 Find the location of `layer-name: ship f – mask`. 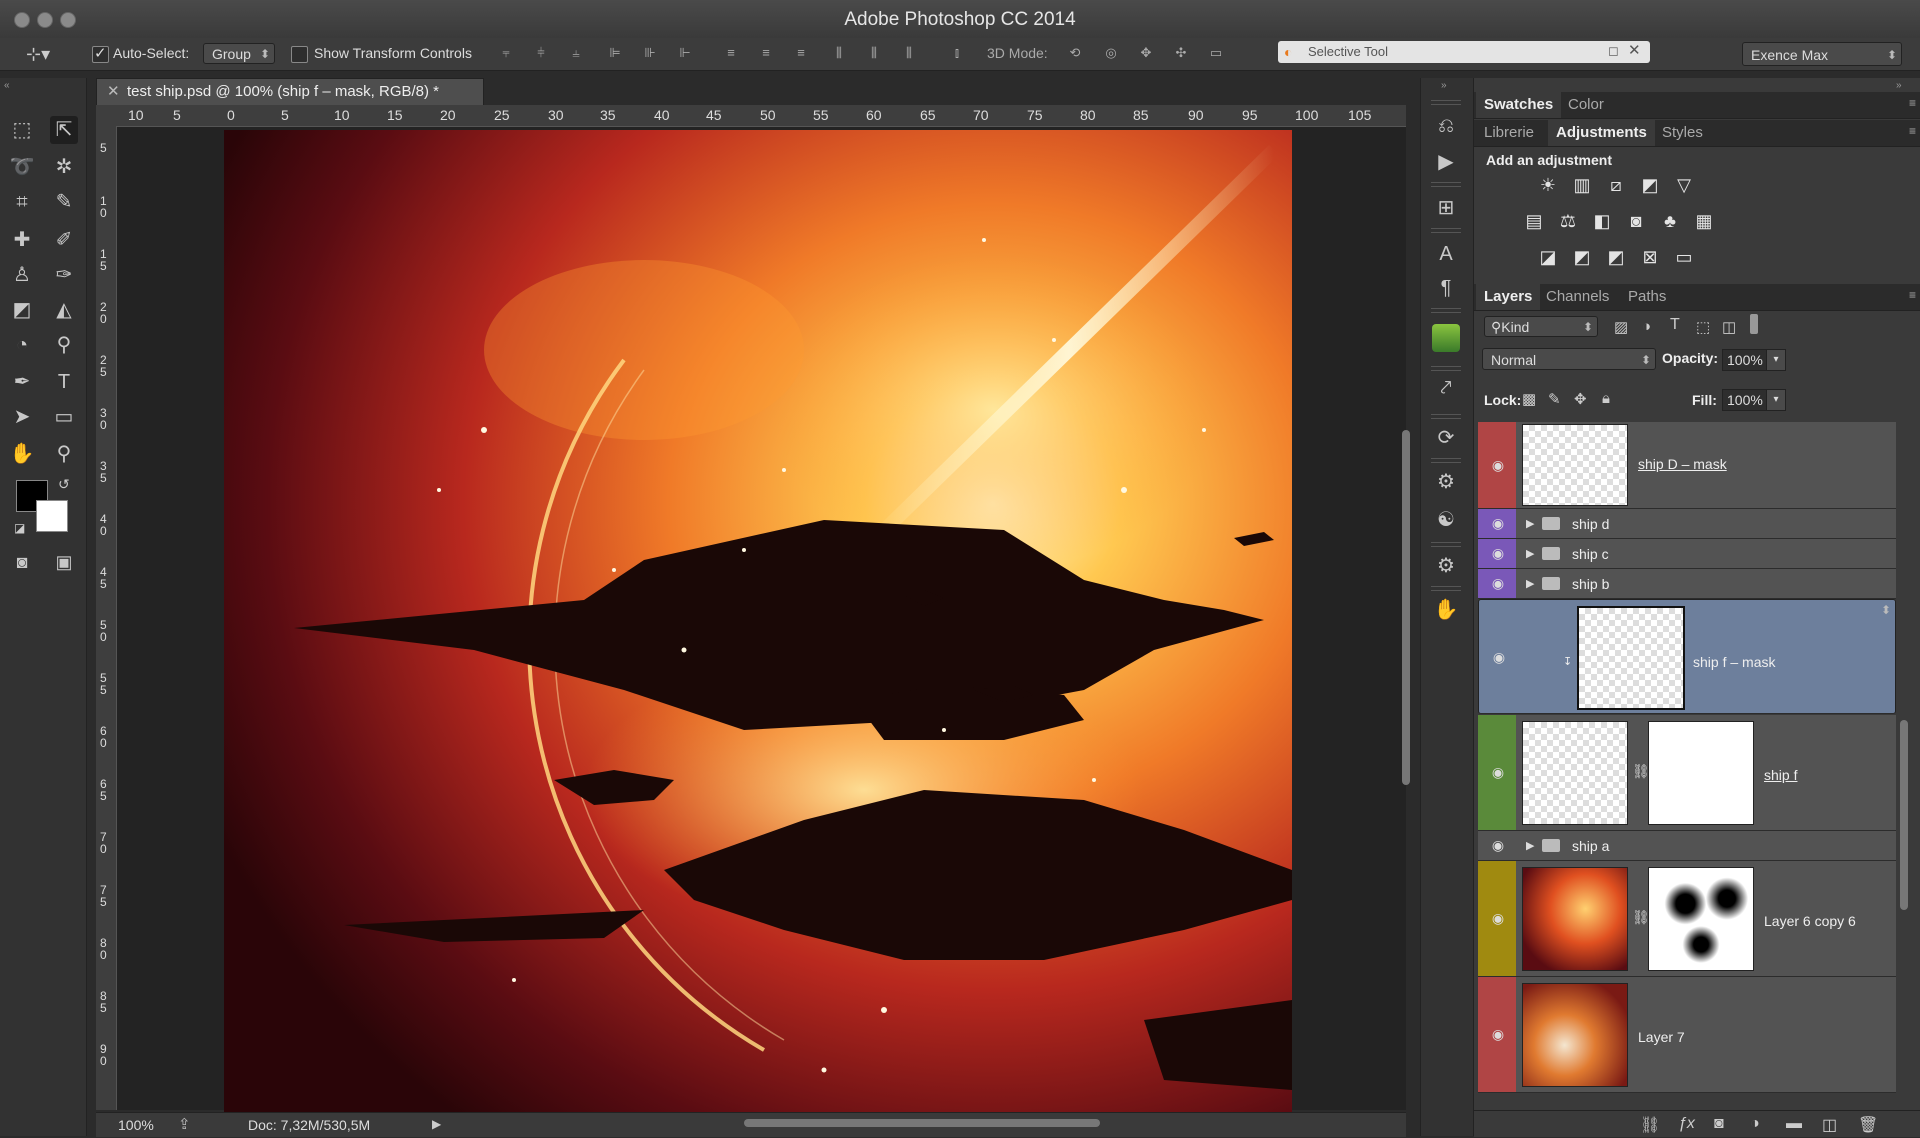

layer-name: ship f – mask is located at coordinates (1734, 662).